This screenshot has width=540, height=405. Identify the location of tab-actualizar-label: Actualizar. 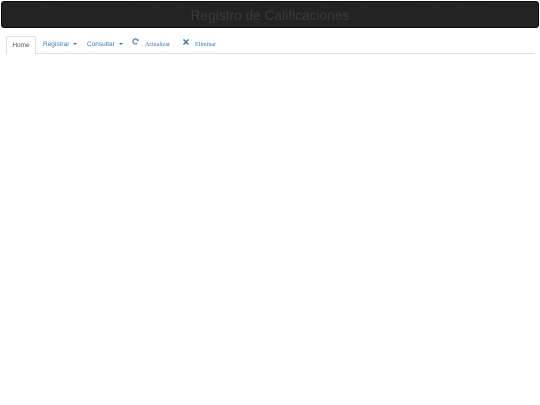
(157, 45).